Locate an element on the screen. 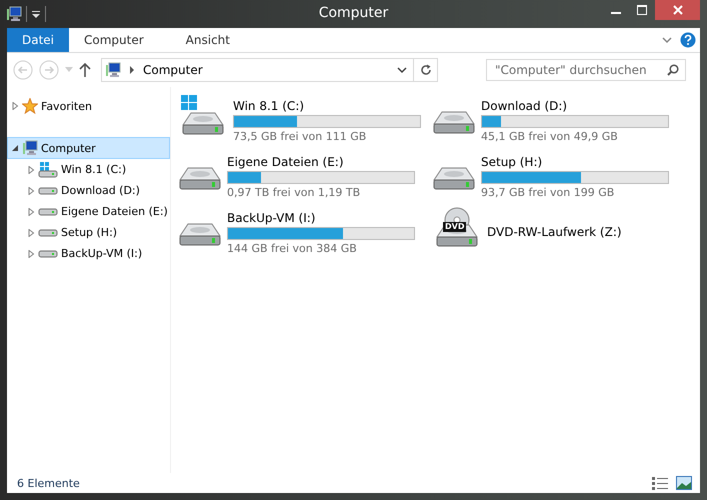 The width and height of the screenshot is (707, 500). tiles-view-icon is located at coordinates (684, 483).